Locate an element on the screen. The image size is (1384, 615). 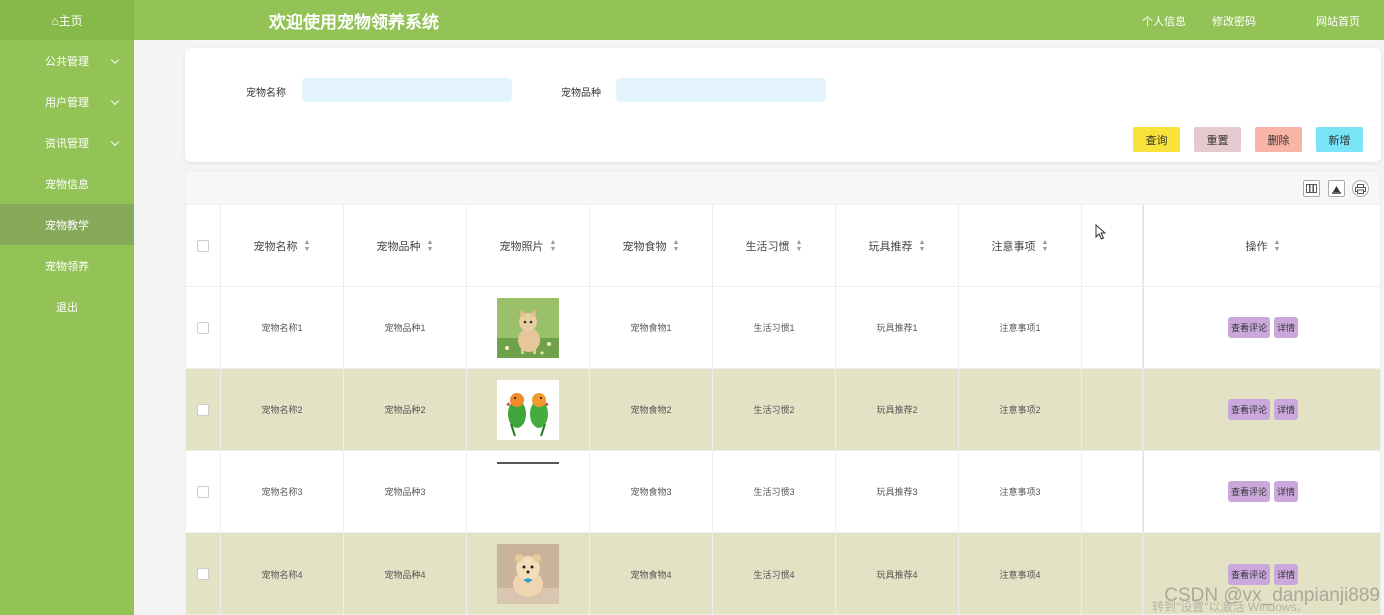
pet-food-cell: 宠物食物4 is located at coordinates (651, 573).